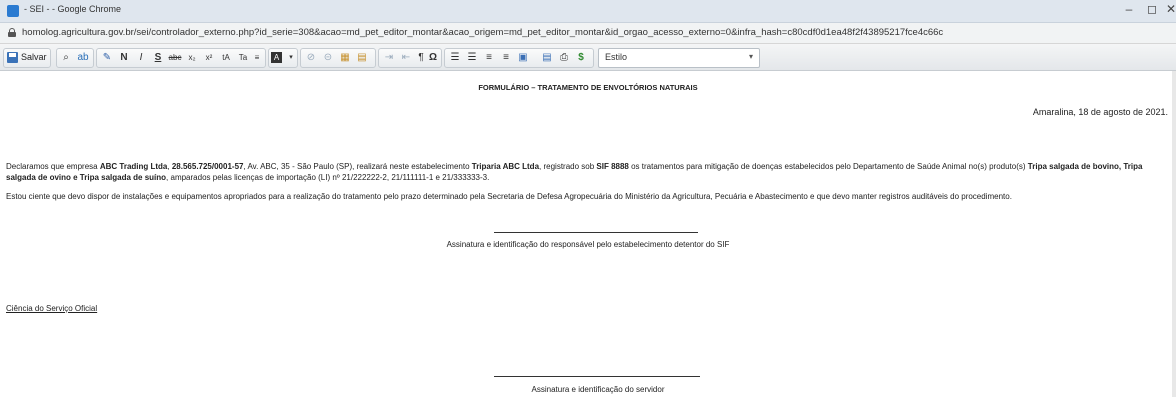  Describe the element at coordinates (66, 58) in the screenshot. I see `find-icon: ⌕` at that location.